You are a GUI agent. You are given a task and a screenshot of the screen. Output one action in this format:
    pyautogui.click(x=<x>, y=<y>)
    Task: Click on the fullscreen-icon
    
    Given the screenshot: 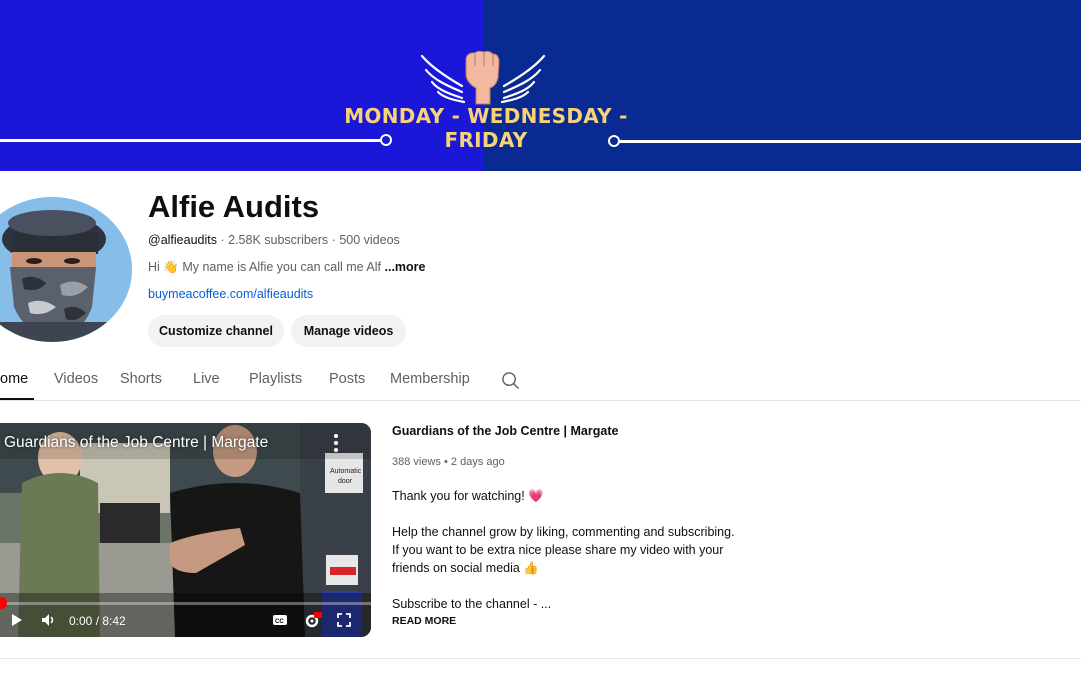 What is the action you would take?
    pyautogui.click(x=344, y=620)
    